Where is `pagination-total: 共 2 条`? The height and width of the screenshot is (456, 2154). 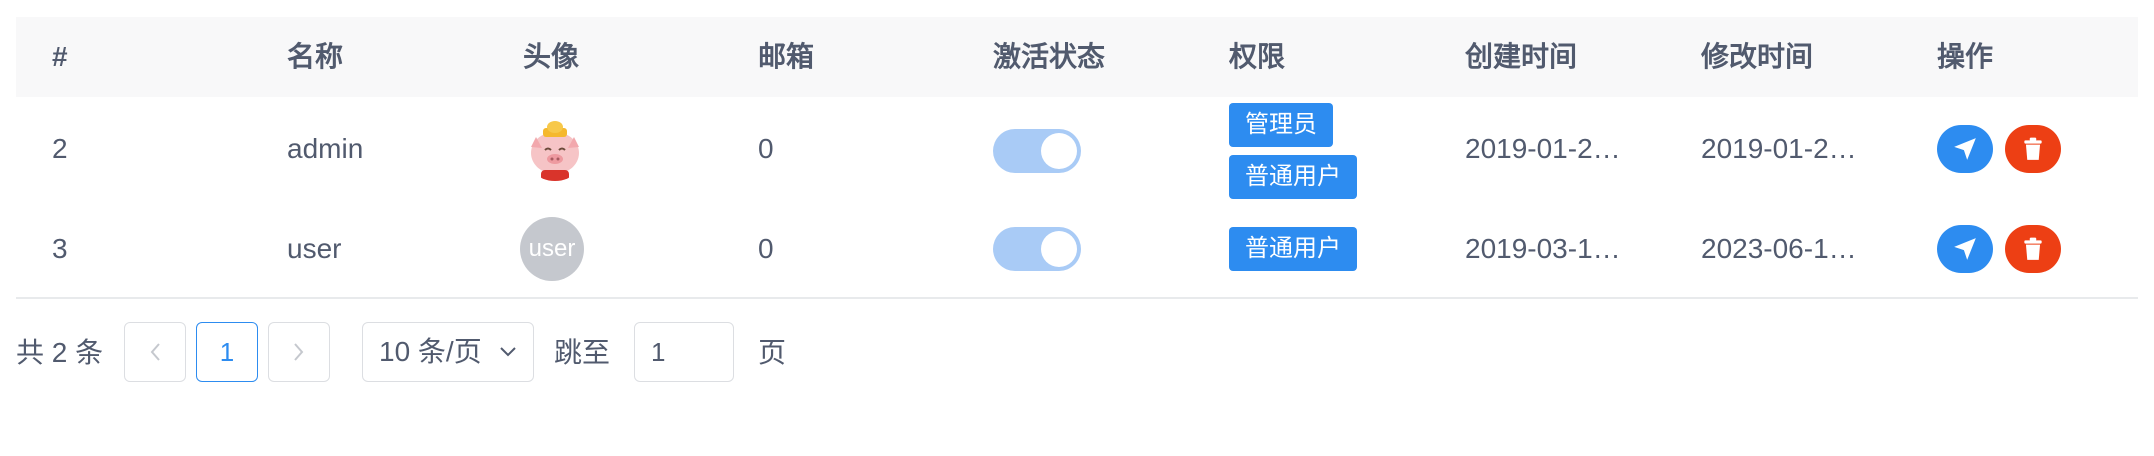
pagination-total: 共 2 条 is located at coordinates (60, 352).